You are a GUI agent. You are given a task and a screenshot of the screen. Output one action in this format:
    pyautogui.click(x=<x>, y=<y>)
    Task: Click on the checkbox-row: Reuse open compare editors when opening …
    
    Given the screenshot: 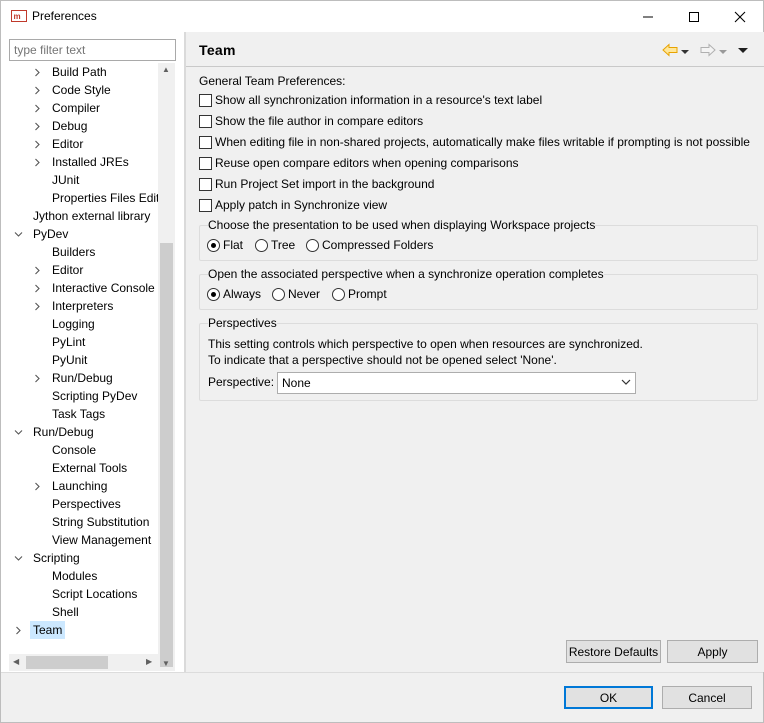 What is the action you would take?
    pyautogui.click(x=359, y=163)
    